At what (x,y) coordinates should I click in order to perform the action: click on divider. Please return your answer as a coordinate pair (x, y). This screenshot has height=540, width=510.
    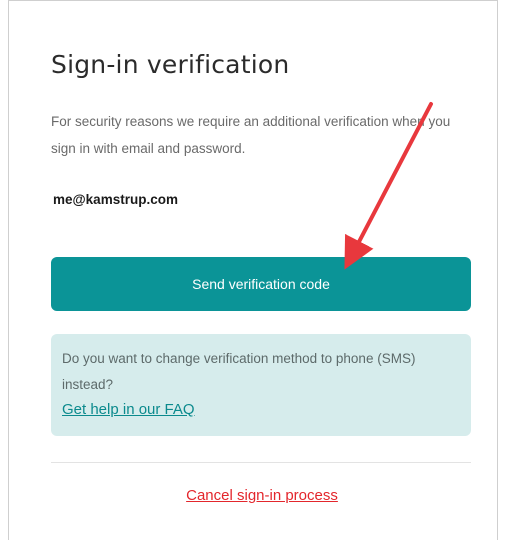
    Looking at the image, I should click on (261, 462).